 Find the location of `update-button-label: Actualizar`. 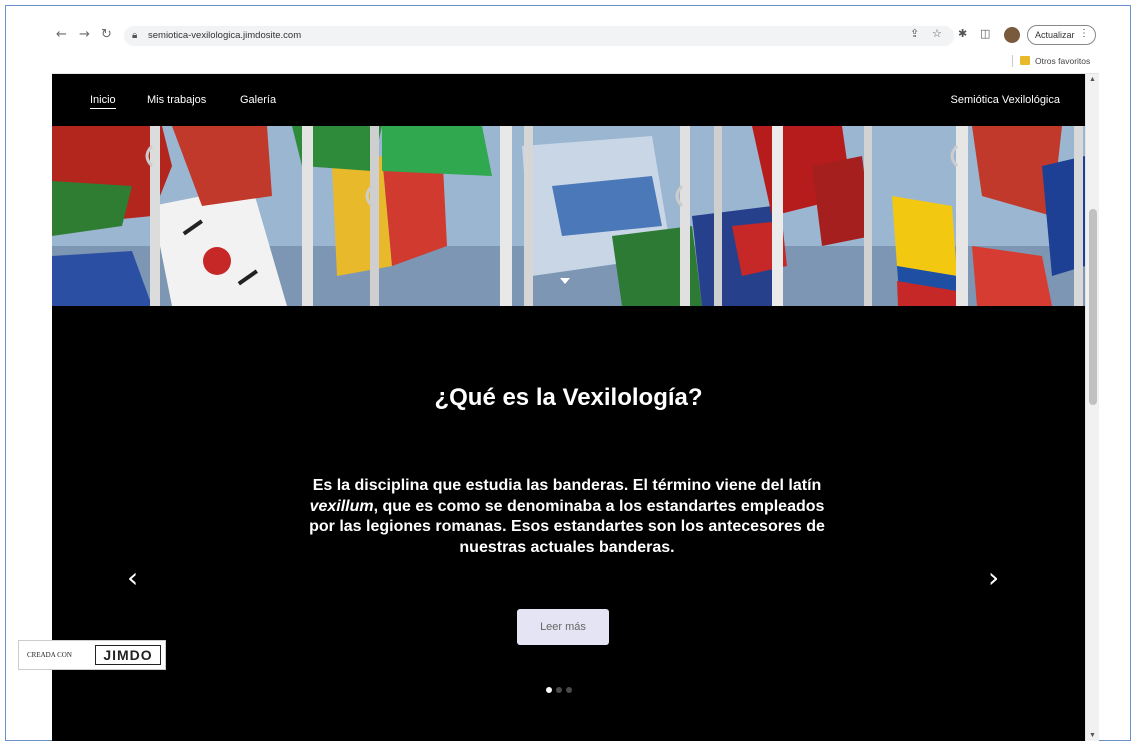

update-button-label: Actualizar is located at coordinates (1055, 35).